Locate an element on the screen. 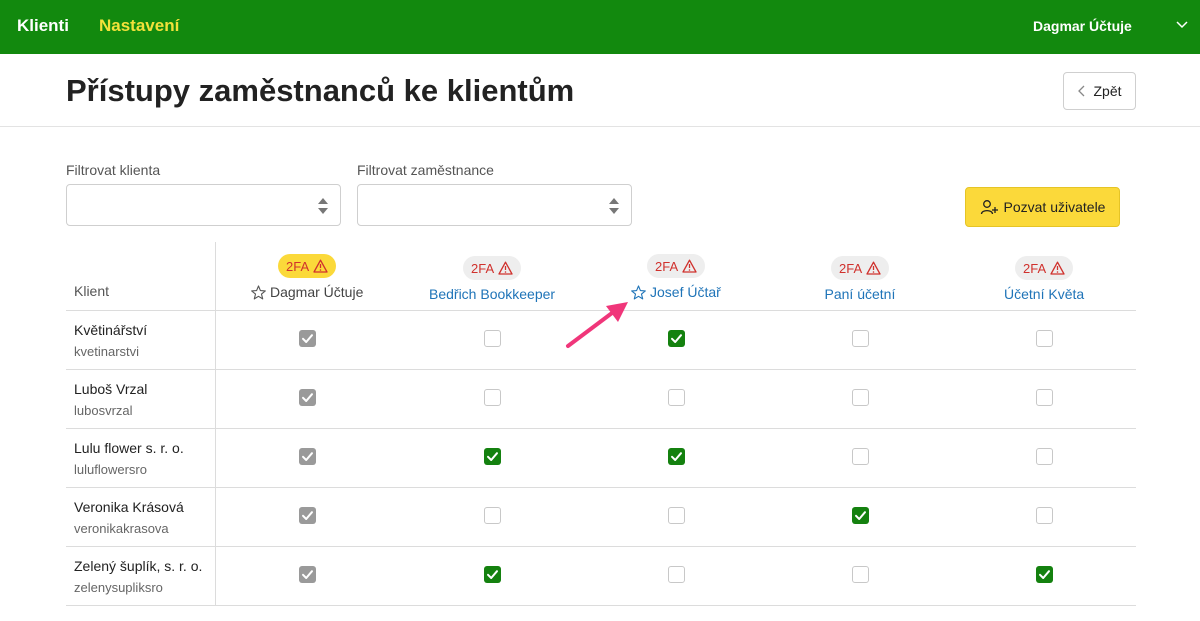 The height and width of the screenshot is (621, 1200). client-filter-select is located at coordinates (203, 205).